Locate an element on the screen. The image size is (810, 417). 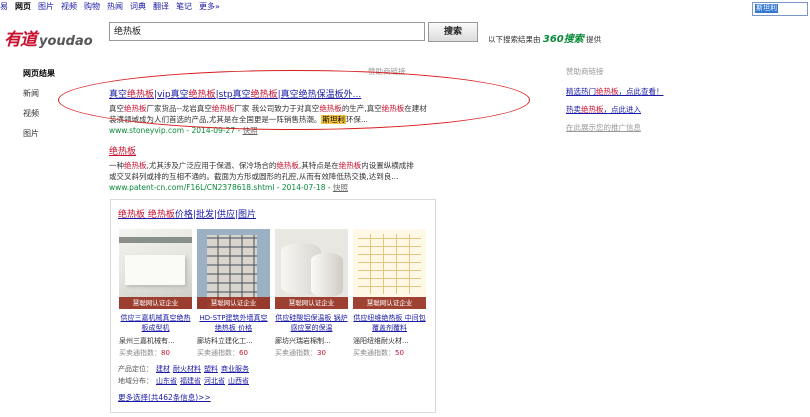
product-image-rolls: 慧聪网认证企业 is located at coordinates (311, 269).